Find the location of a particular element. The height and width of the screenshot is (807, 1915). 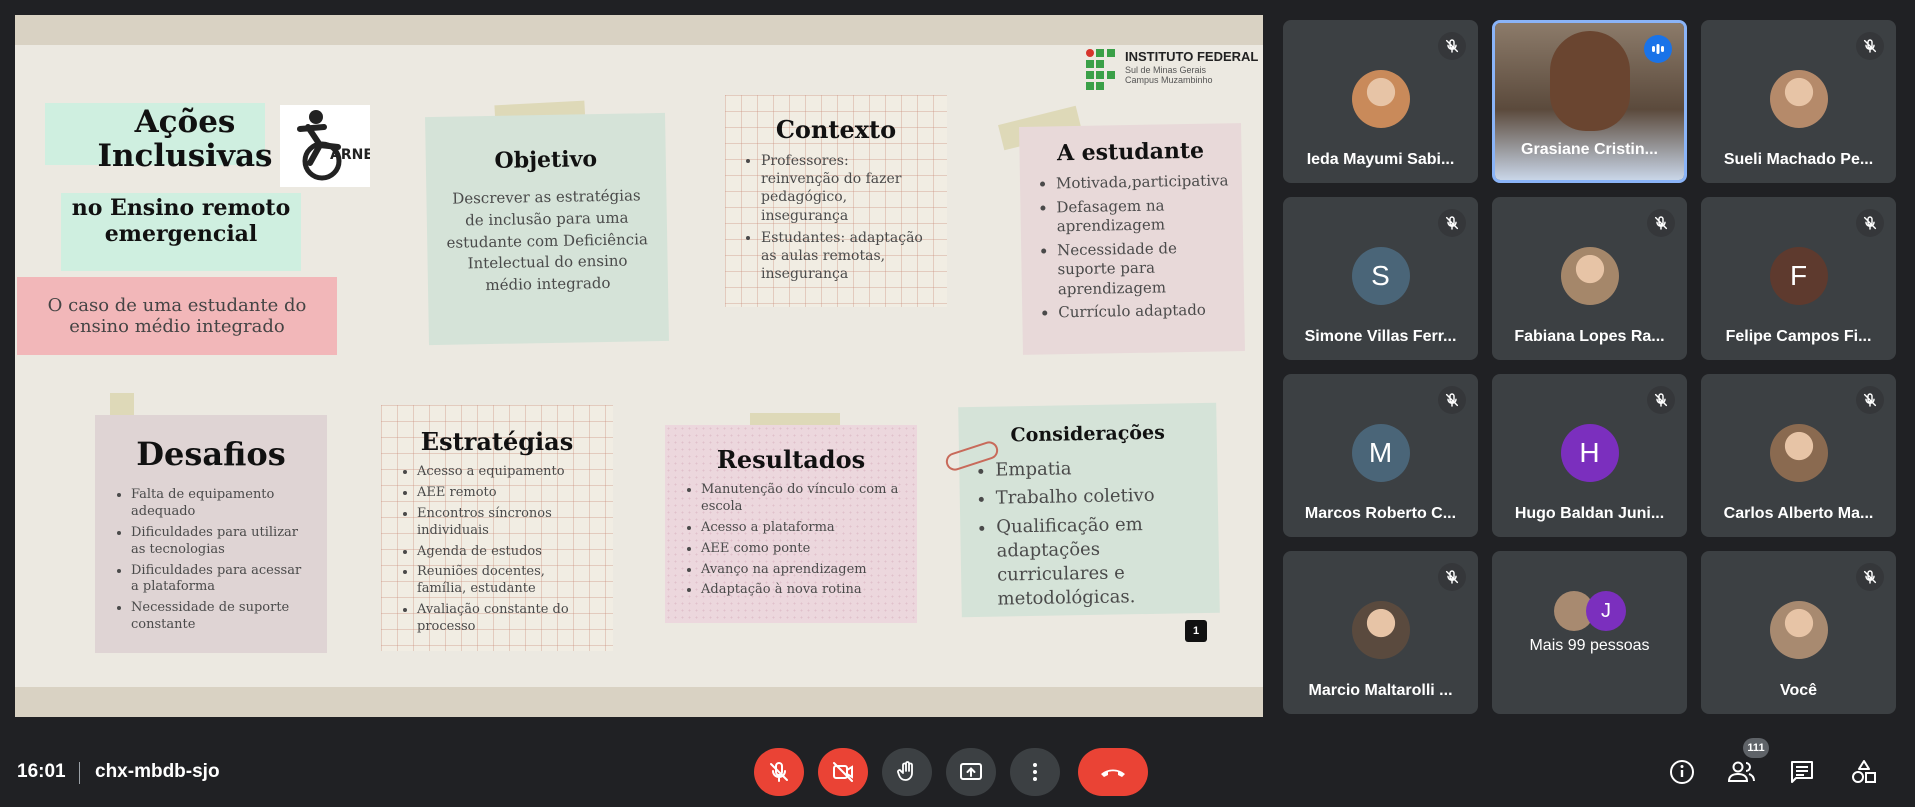

leave-call-button is located at coordinates (1113, 772).